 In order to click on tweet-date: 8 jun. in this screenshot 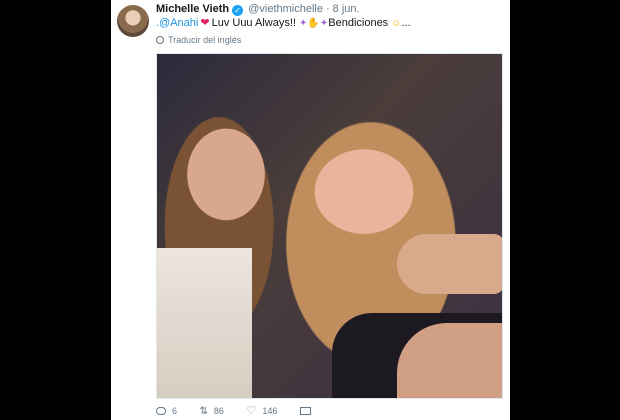, I will do `click(346, 9)`.